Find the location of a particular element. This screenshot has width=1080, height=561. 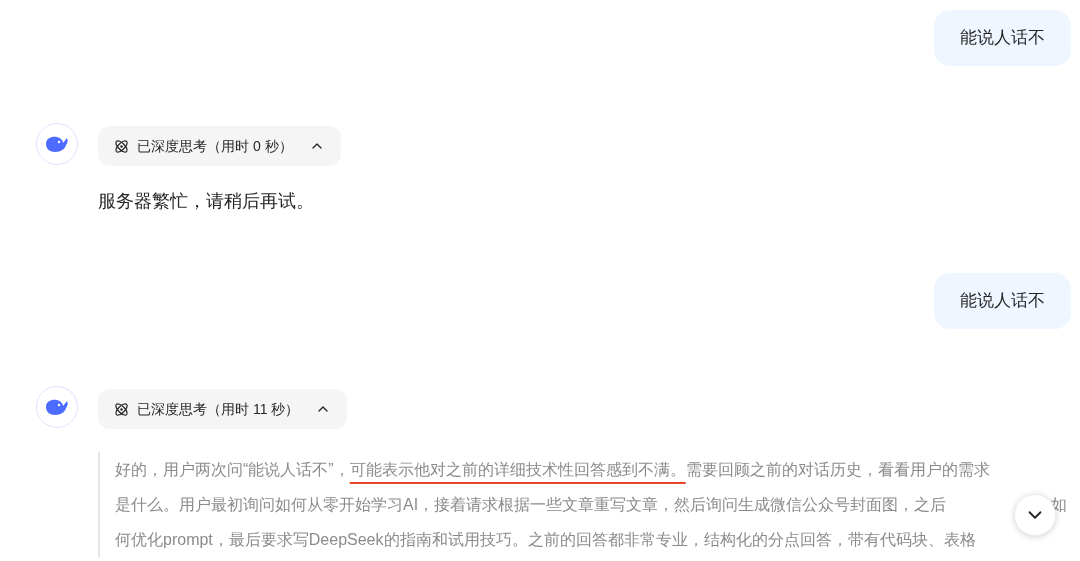

thinking-toggle: 已深度思考（用时 0 秒） is located at coordinates (219, 146).